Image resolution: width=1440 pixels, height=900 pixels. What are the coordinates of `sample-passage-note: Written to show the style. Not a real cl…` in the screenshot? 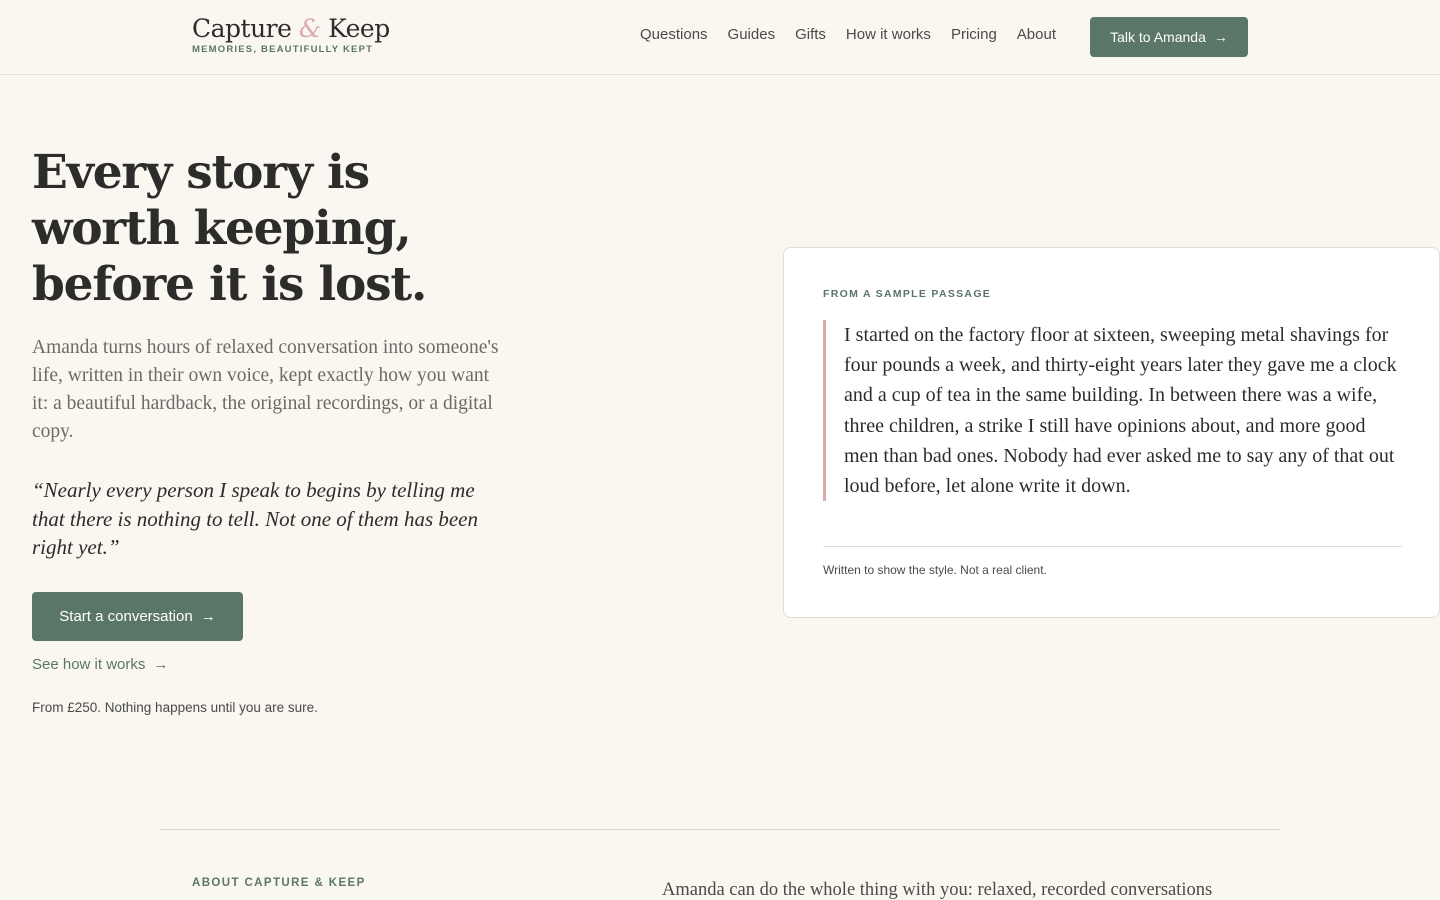 It's located at (935, 570).